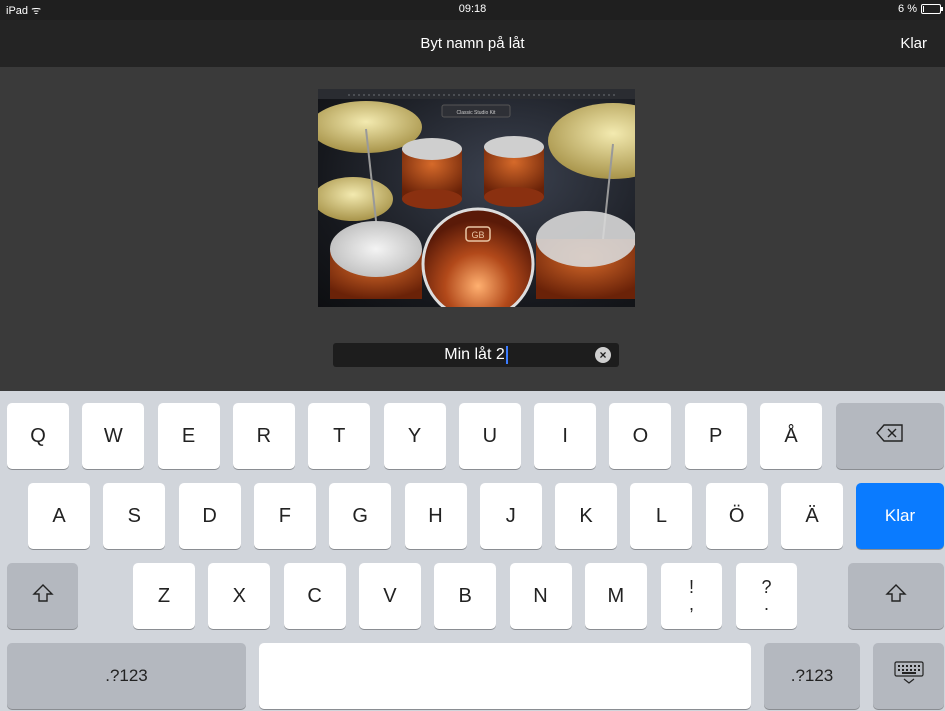  What do you see at coordinates (913, 43) in the screenshot?
I see `done-button: Klar` at bounding box center [913, 43].